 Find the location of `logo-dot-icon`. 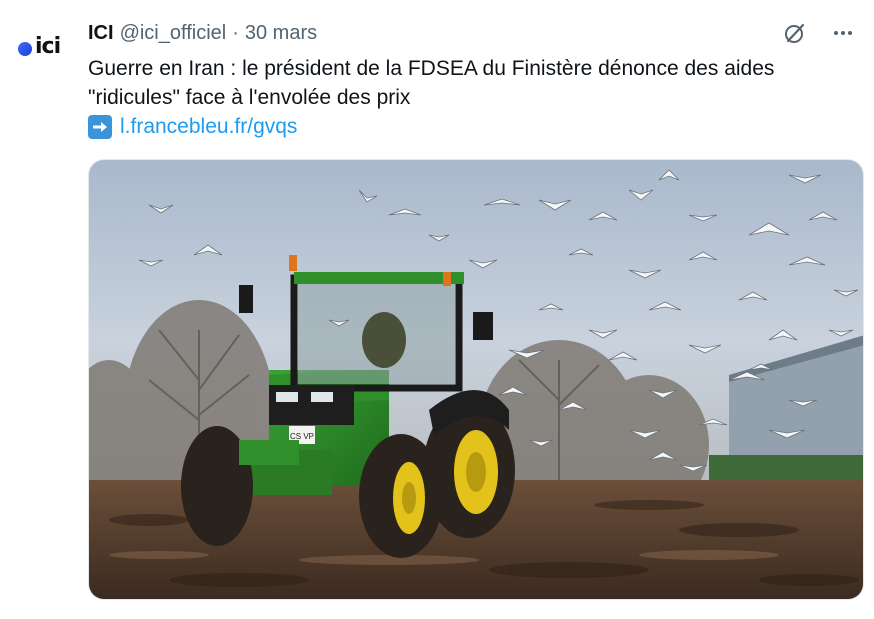

logo-dot-icon is located at coordinates (25, 49).